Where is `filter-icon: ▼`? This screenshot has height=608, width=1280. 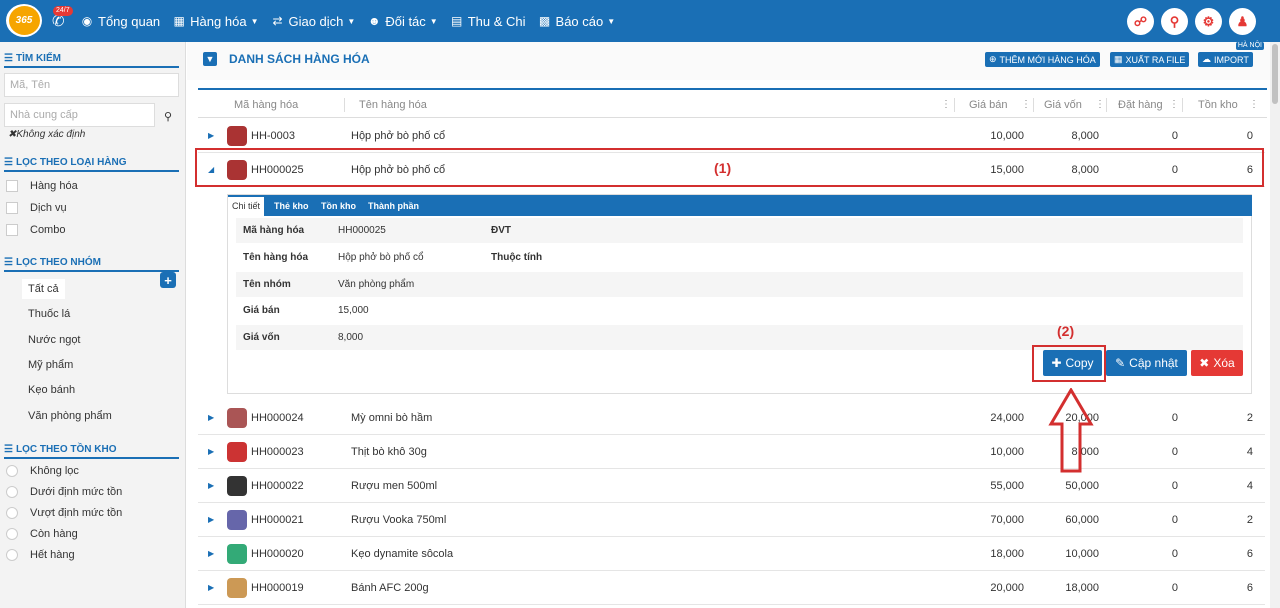
filter-icon: ▼ is located at coordinates (210, 59).